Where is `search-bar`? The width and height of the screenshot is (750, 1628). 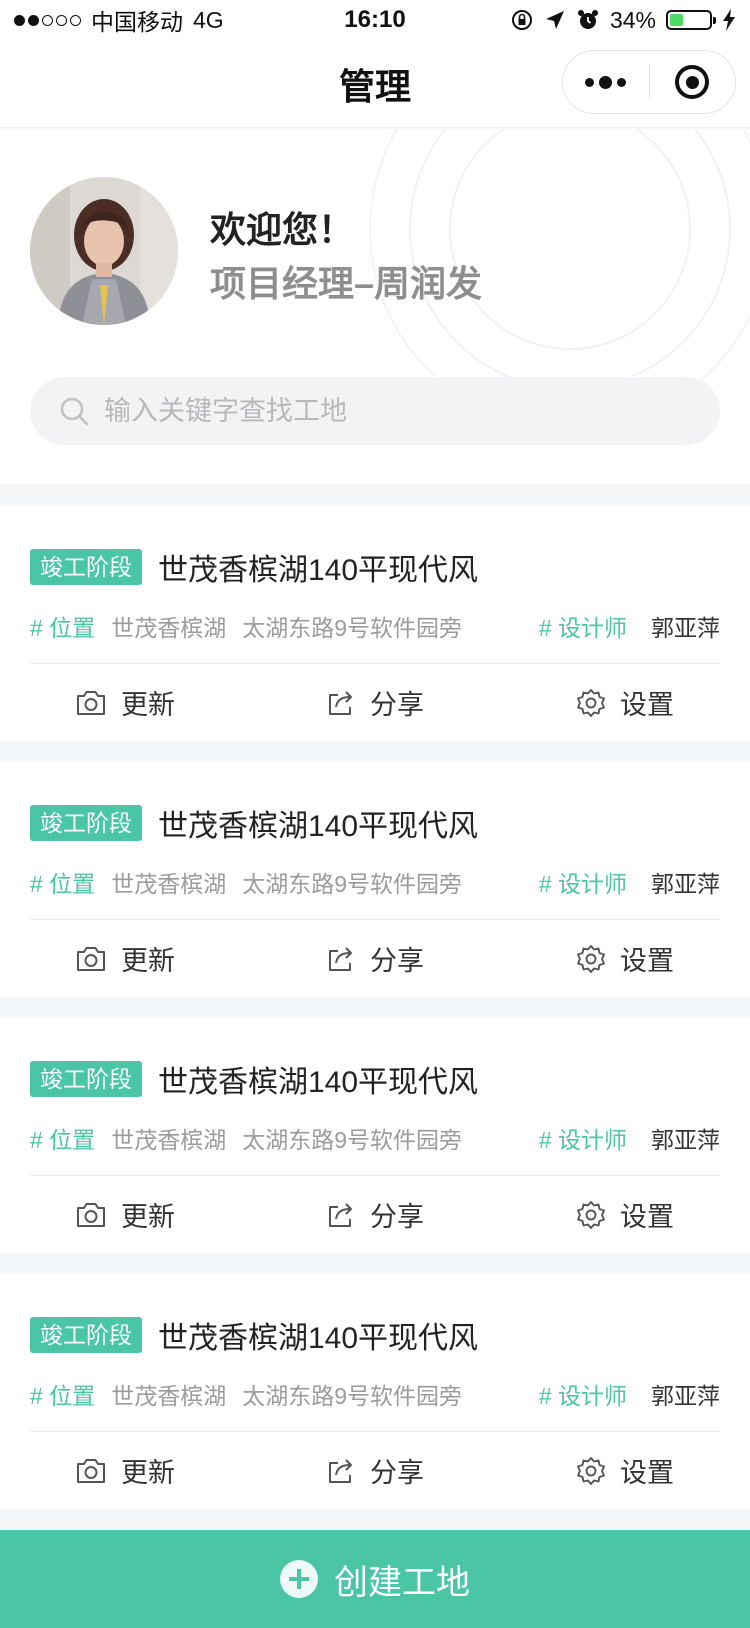 search-bar is located at coordinates (375, 411).